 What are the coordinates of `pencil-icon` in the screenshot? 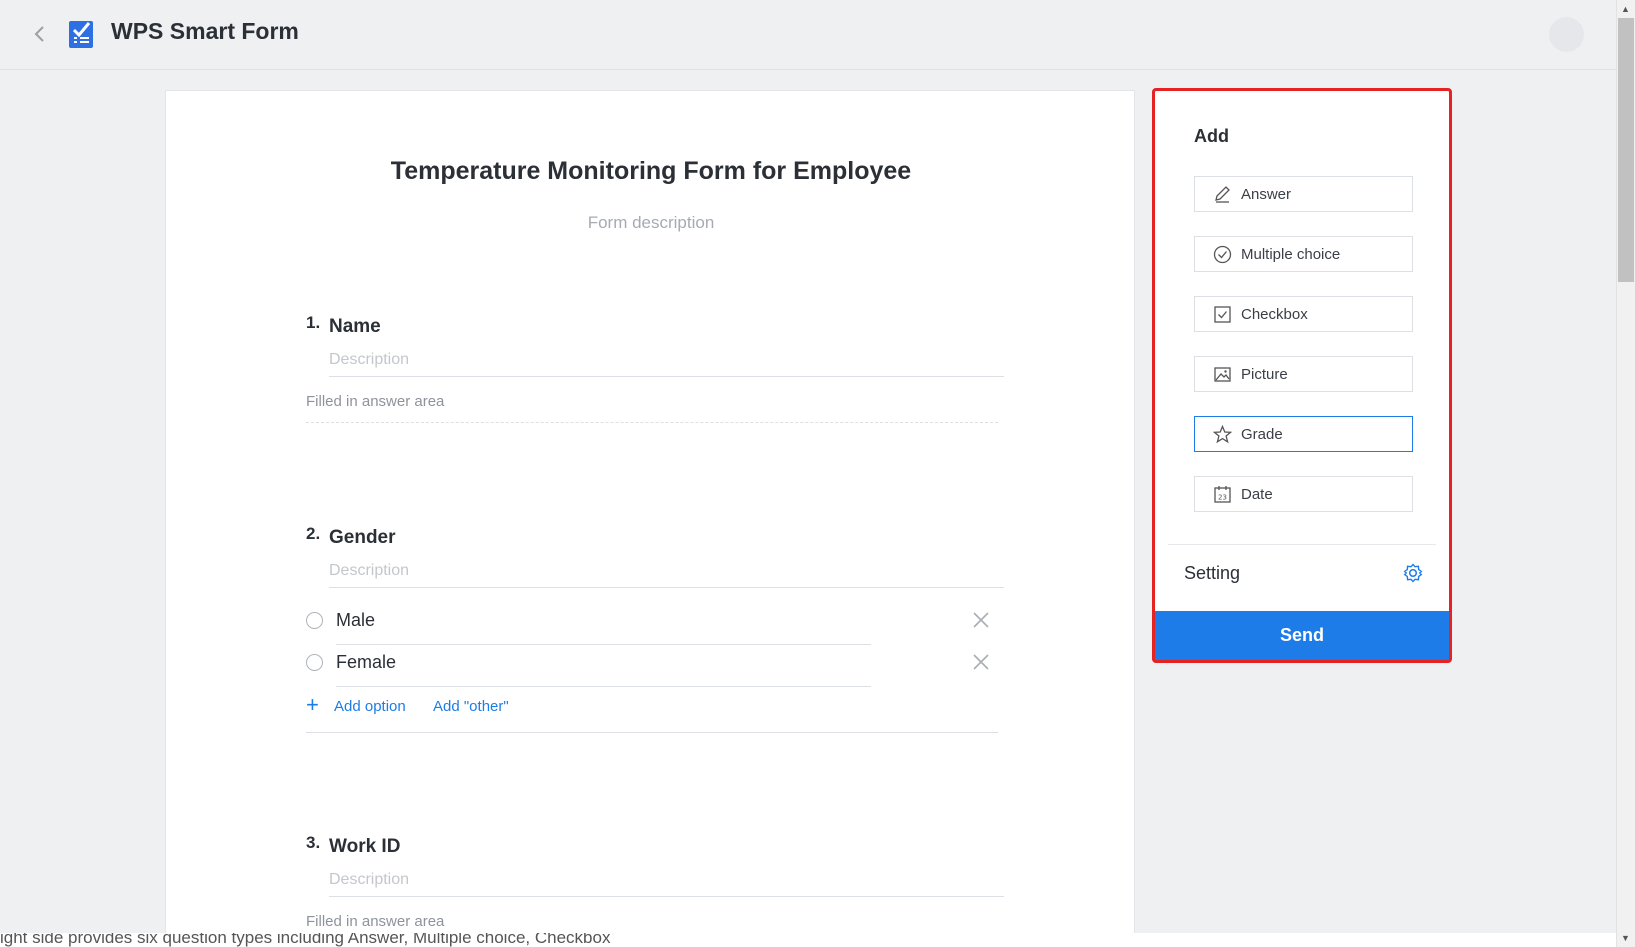 It's located at (1222, 194).